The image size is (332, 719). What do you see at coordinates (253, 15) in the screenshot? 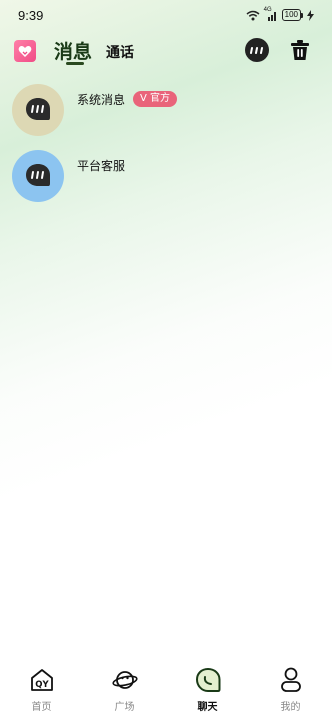
I see `wifi-icon` at bounding box center [253, 15].